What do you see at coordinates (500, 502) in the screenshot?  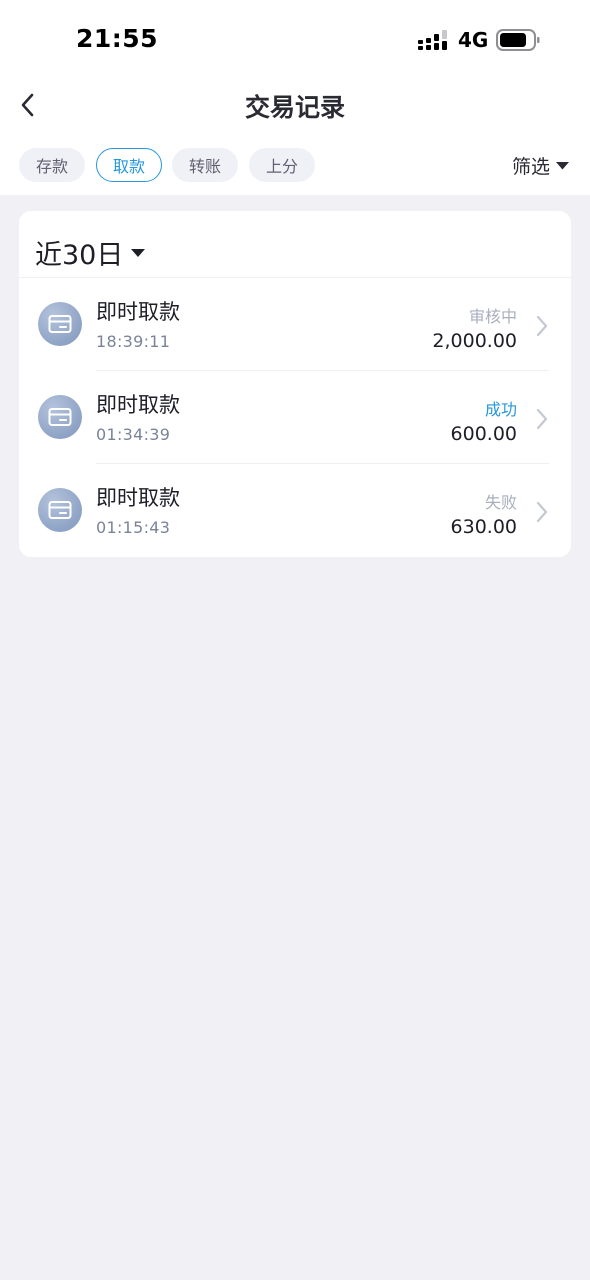 I see `transaction-status: 失败` at bounding box center [500, 502].